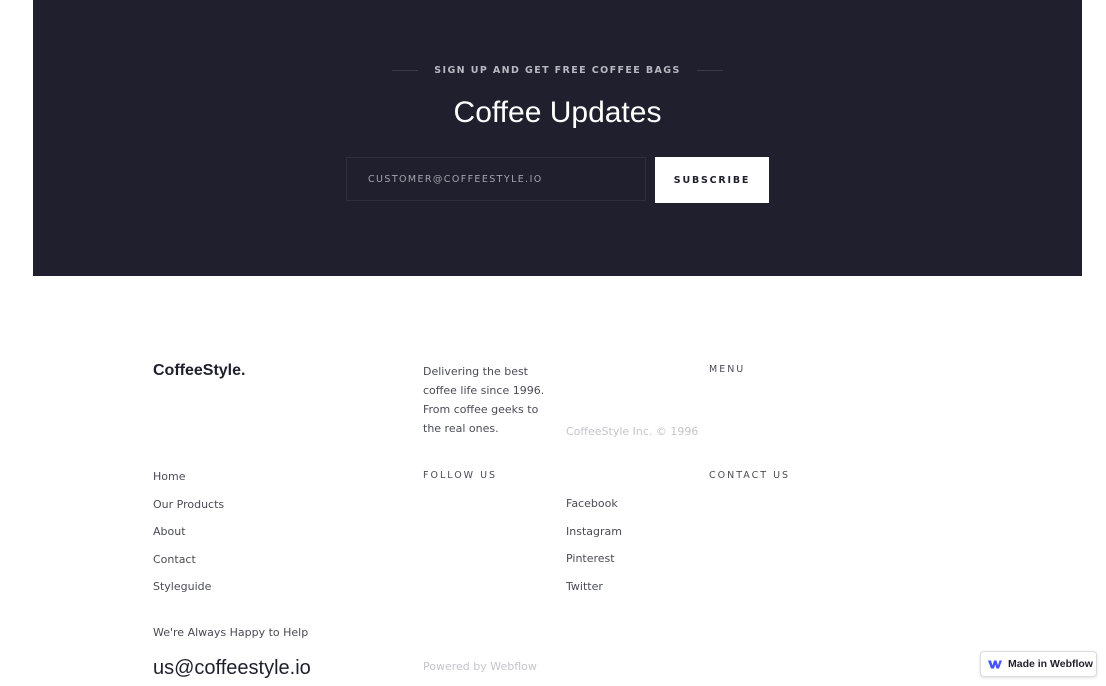 The width and height of the screenshot is (1106, 686). What do you see at coordinates (188, 567) in the screenshot?
I see `nav-link-contact: Contact` at bounding box center [188, 567].